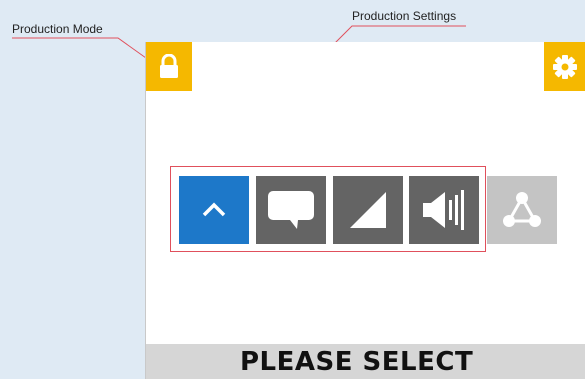  I want to click on contrast-settings-button, so click(368, 210).